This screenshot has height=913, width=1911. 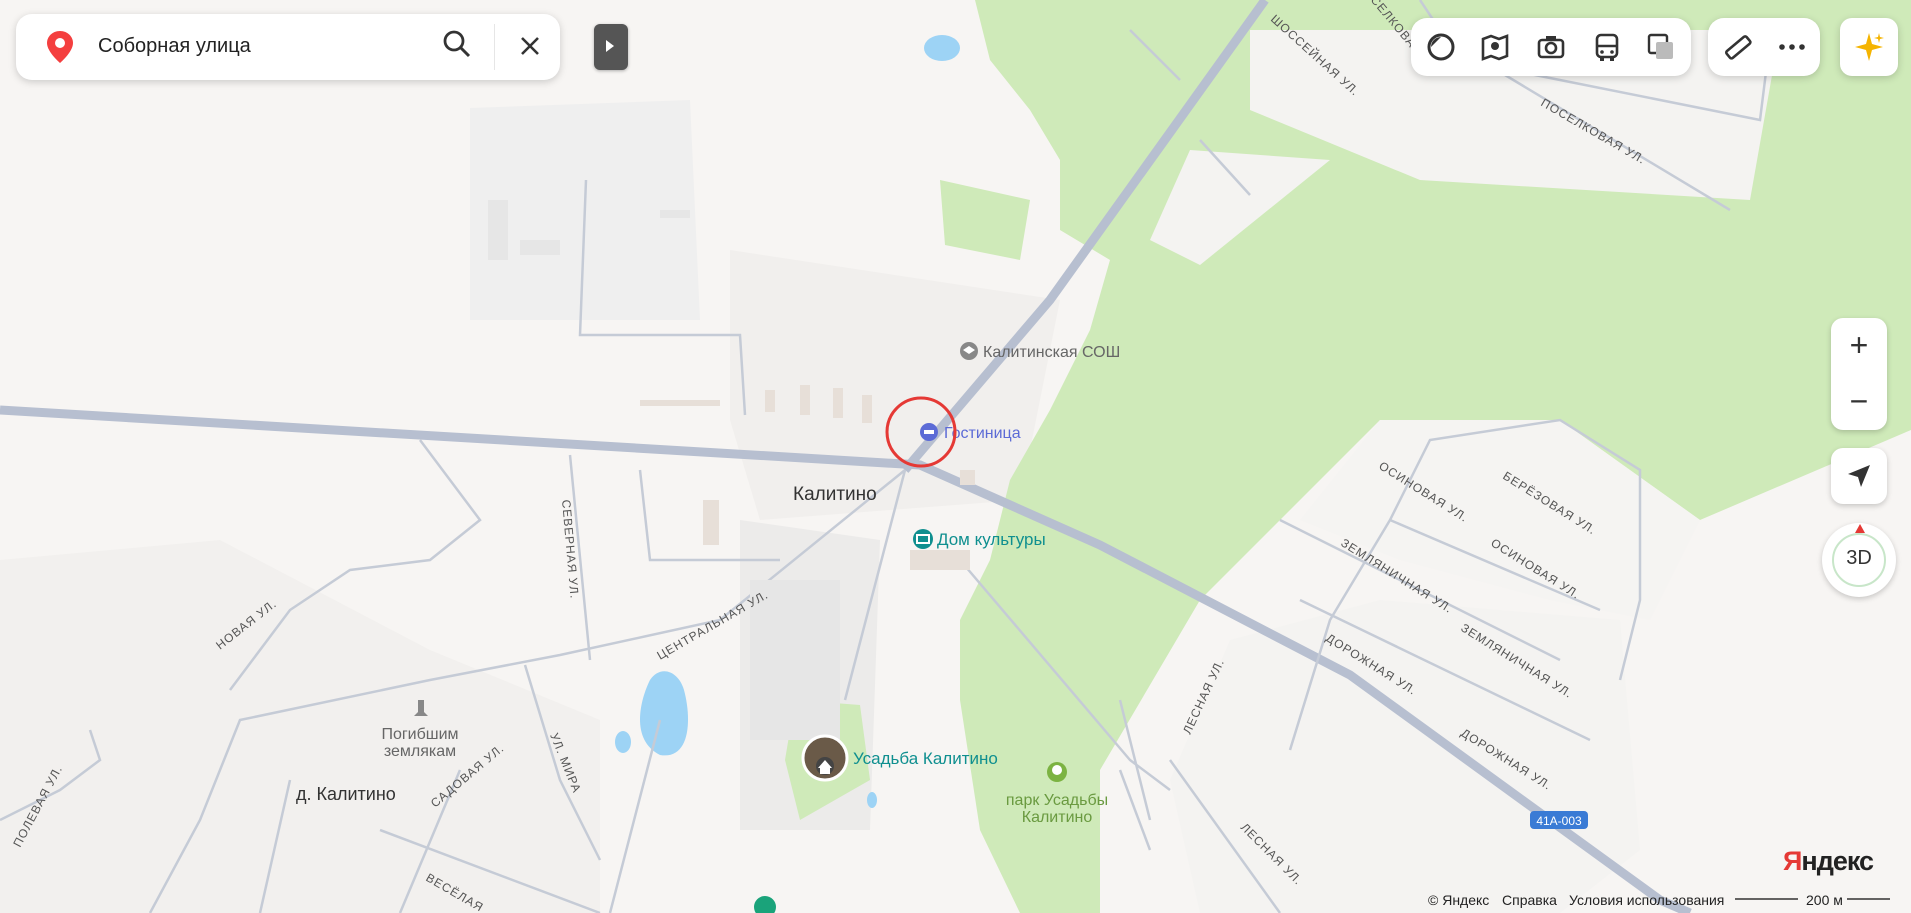 I want to click on collapse-panel-button, so click(x=611, y=47).